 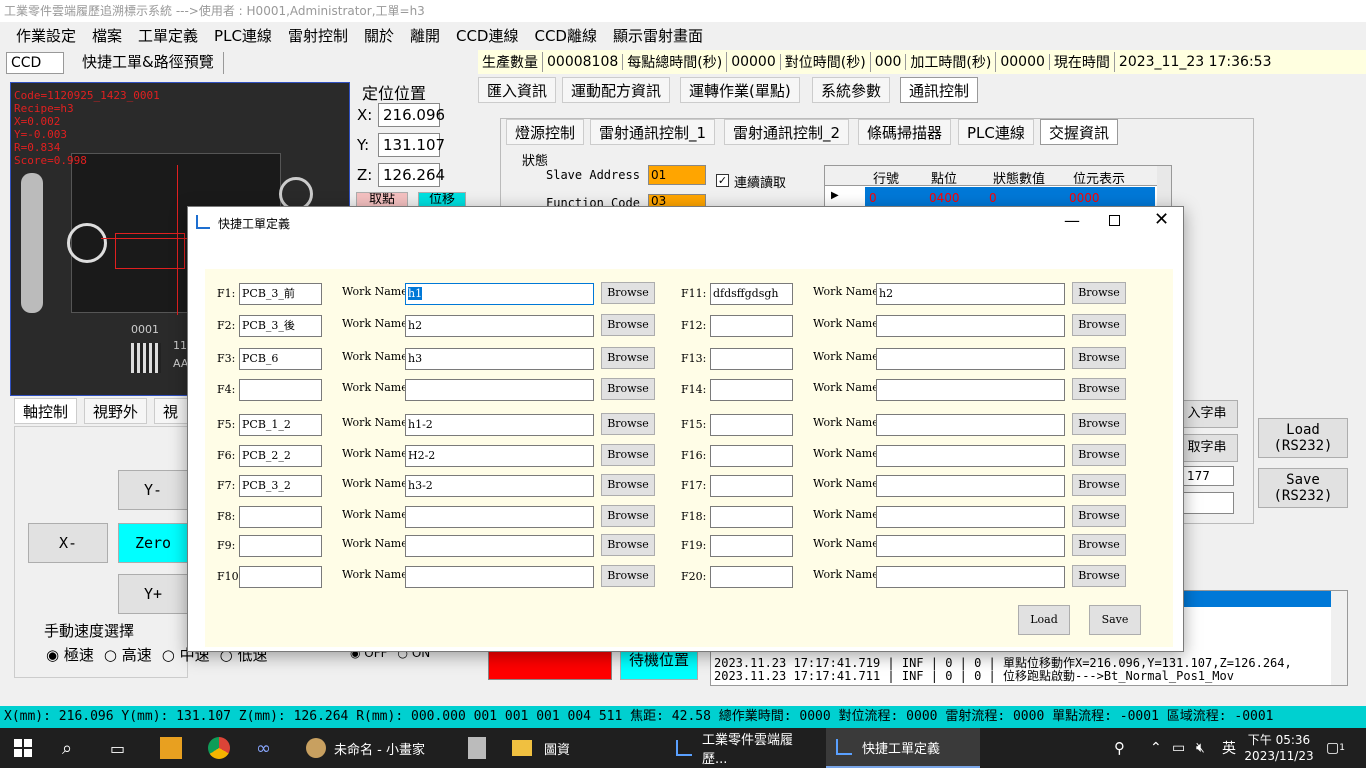 I want to click on tab-light-control: 燈源控制, so click(x=545, y=132).